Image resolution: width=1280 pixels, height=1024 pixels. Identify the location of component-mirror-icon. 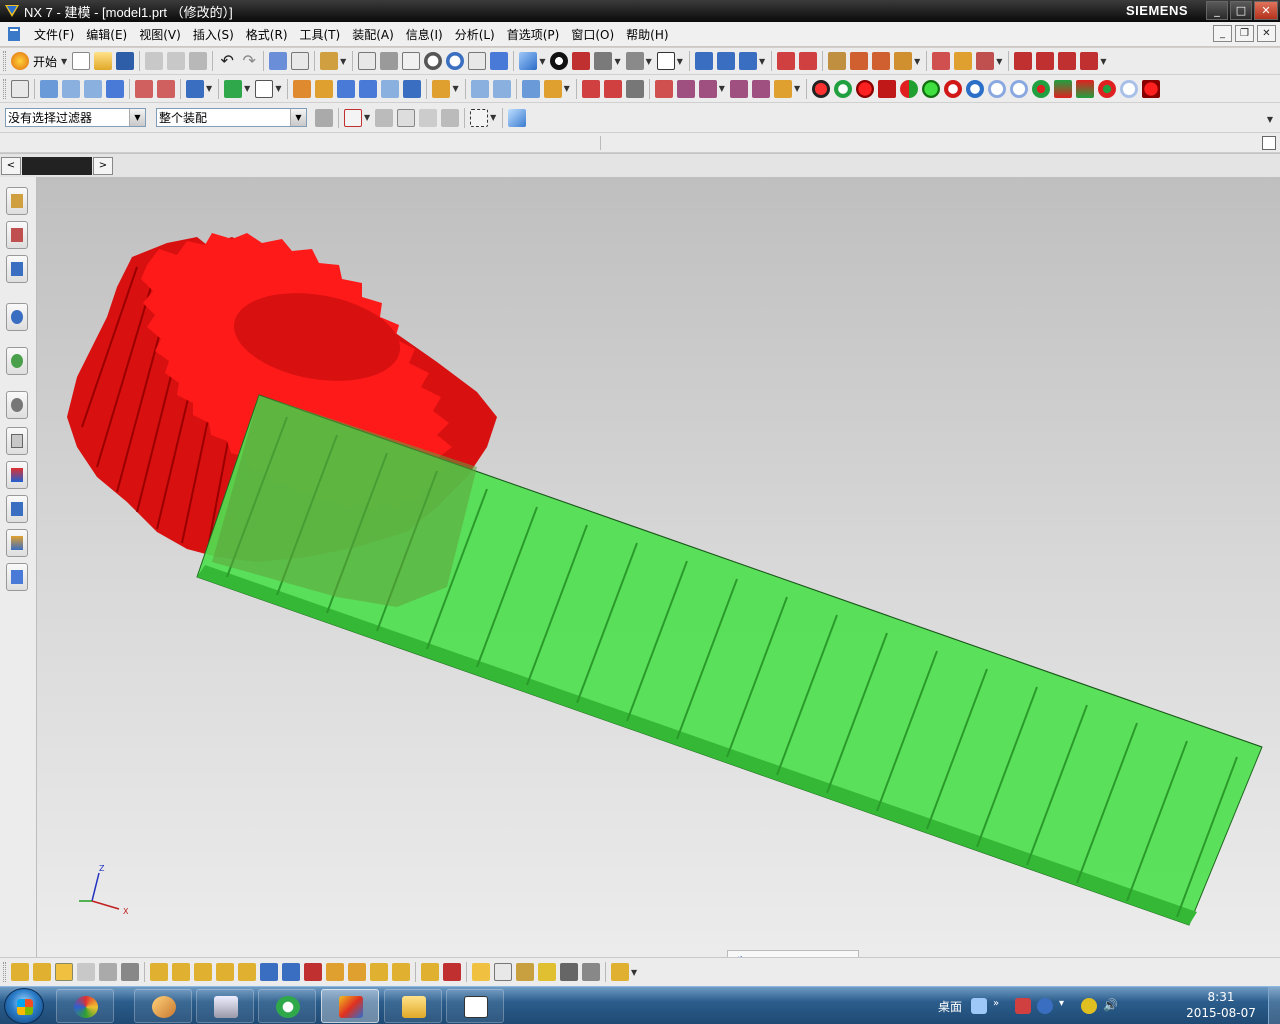
(86, 972).